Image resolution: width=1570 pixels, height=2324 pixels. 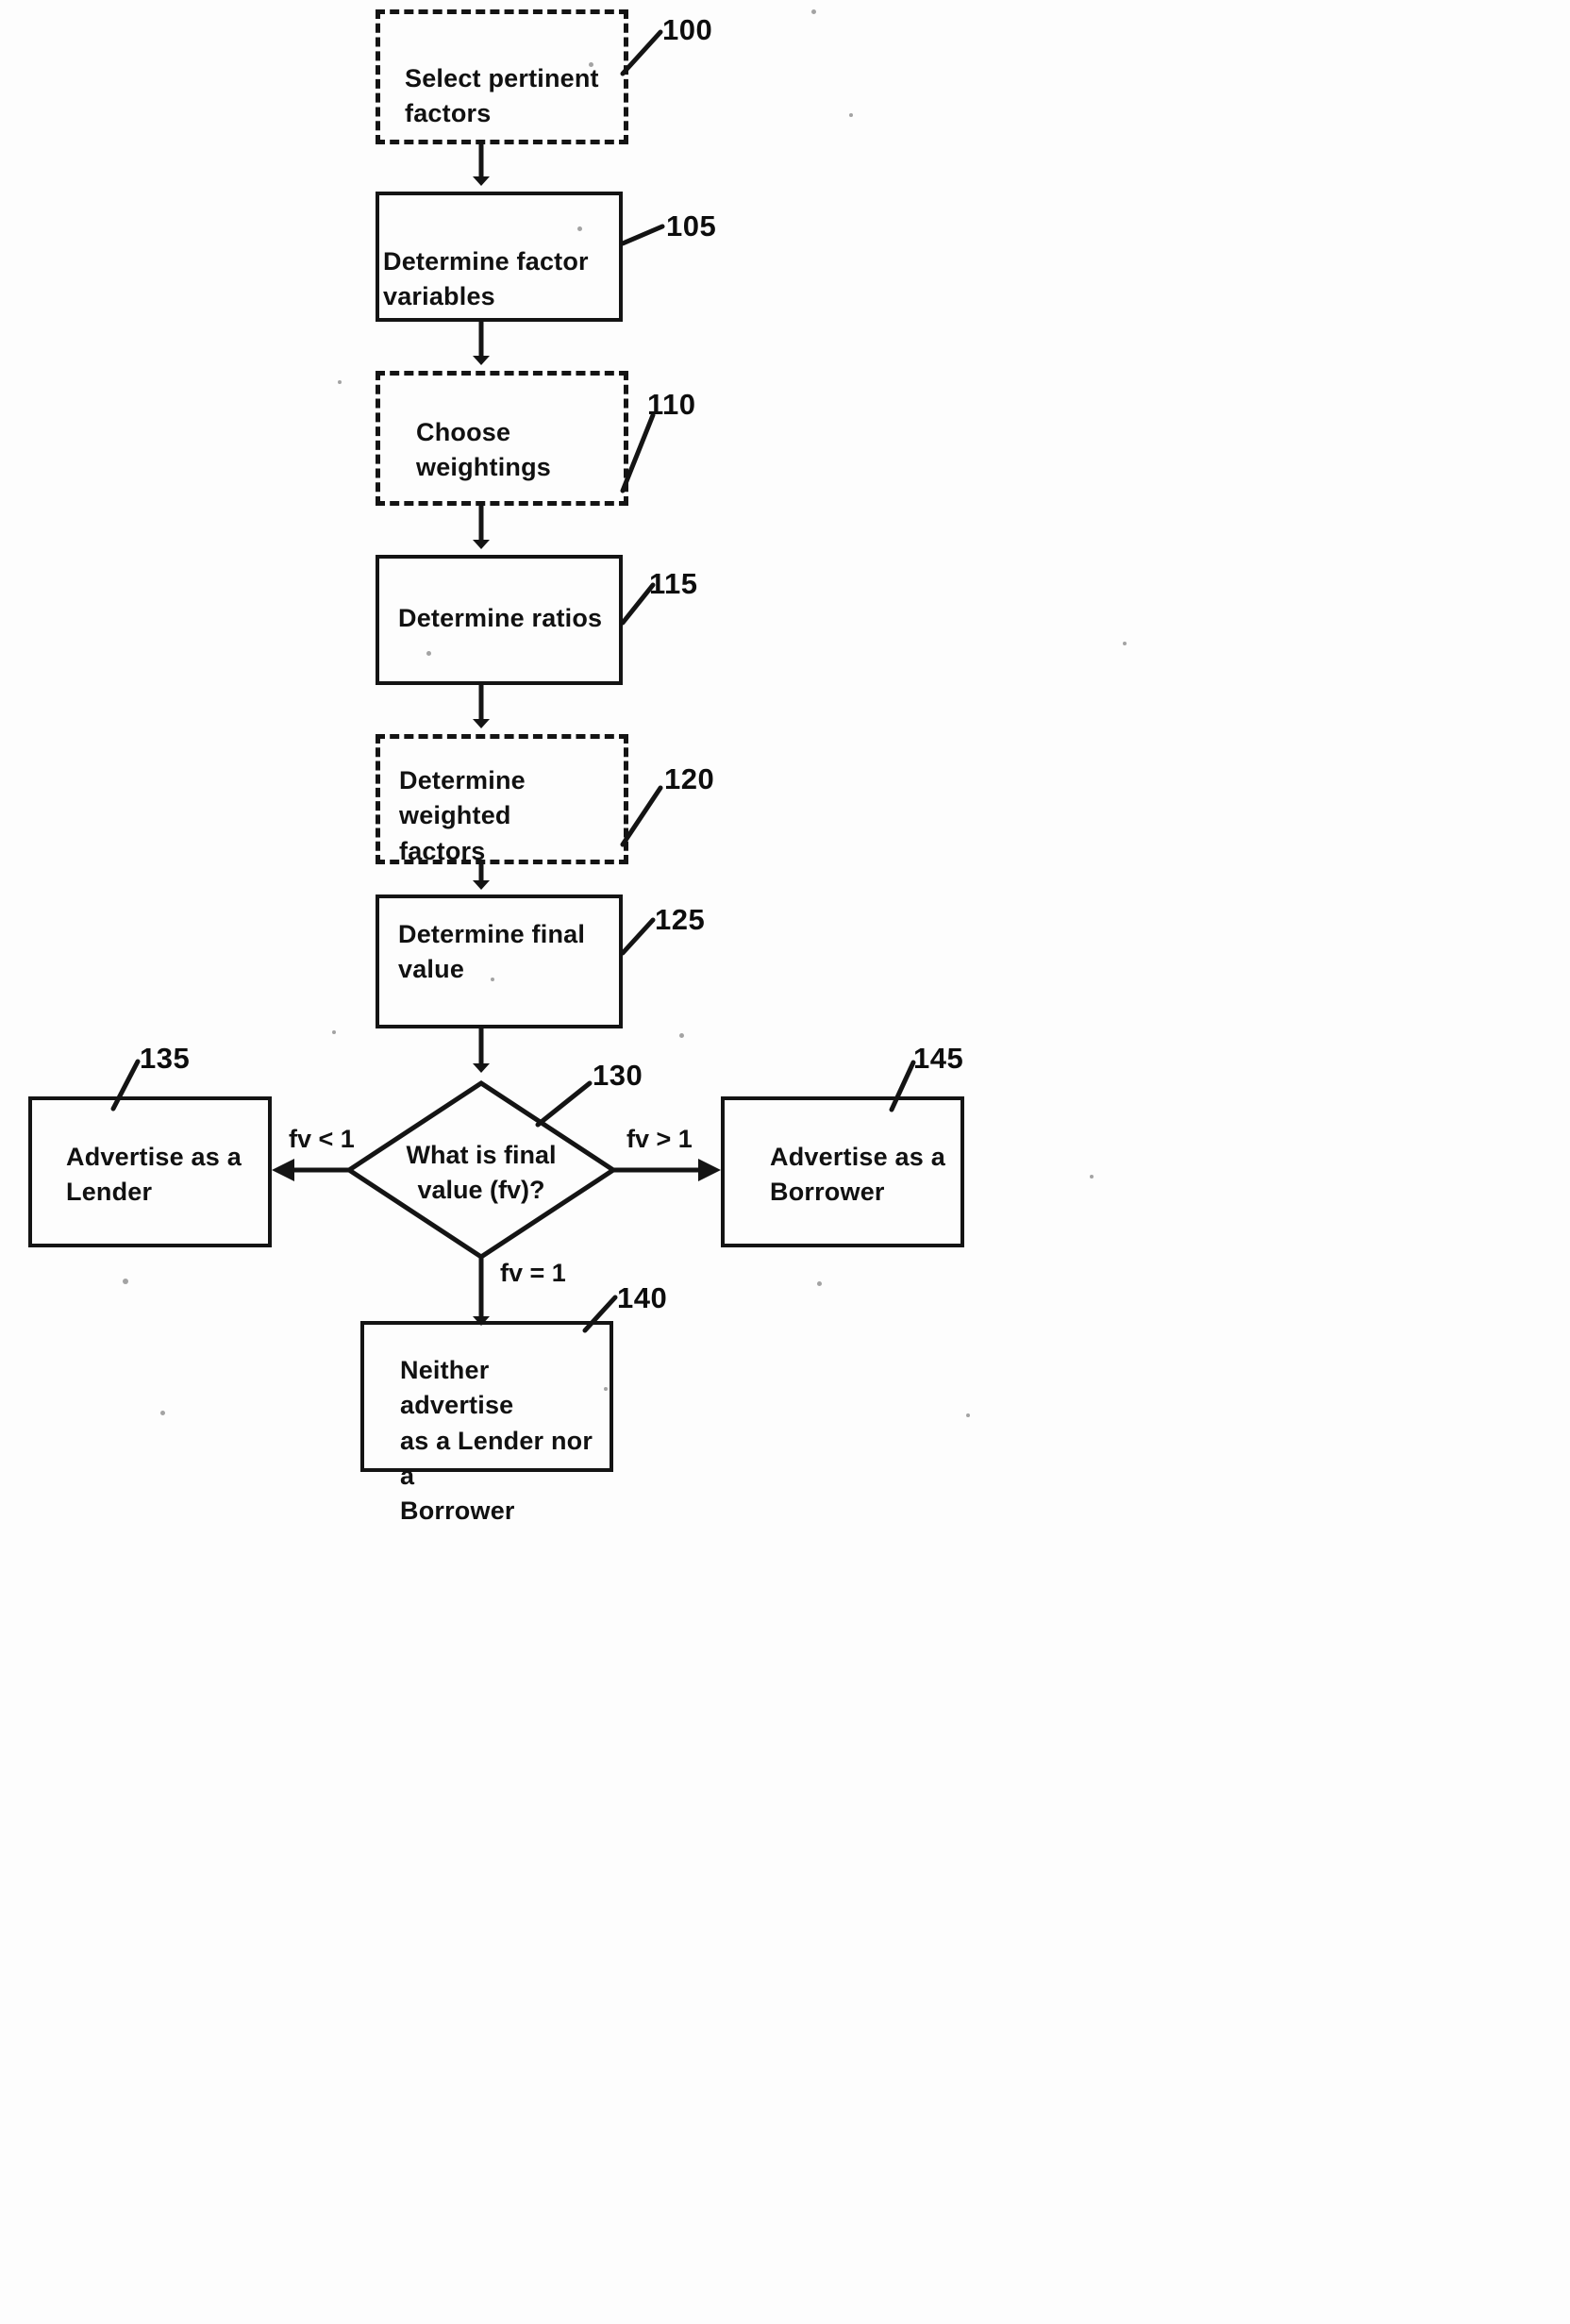 I want to click on branch-label-right: fv > 1, so click(x=660, y=1139).